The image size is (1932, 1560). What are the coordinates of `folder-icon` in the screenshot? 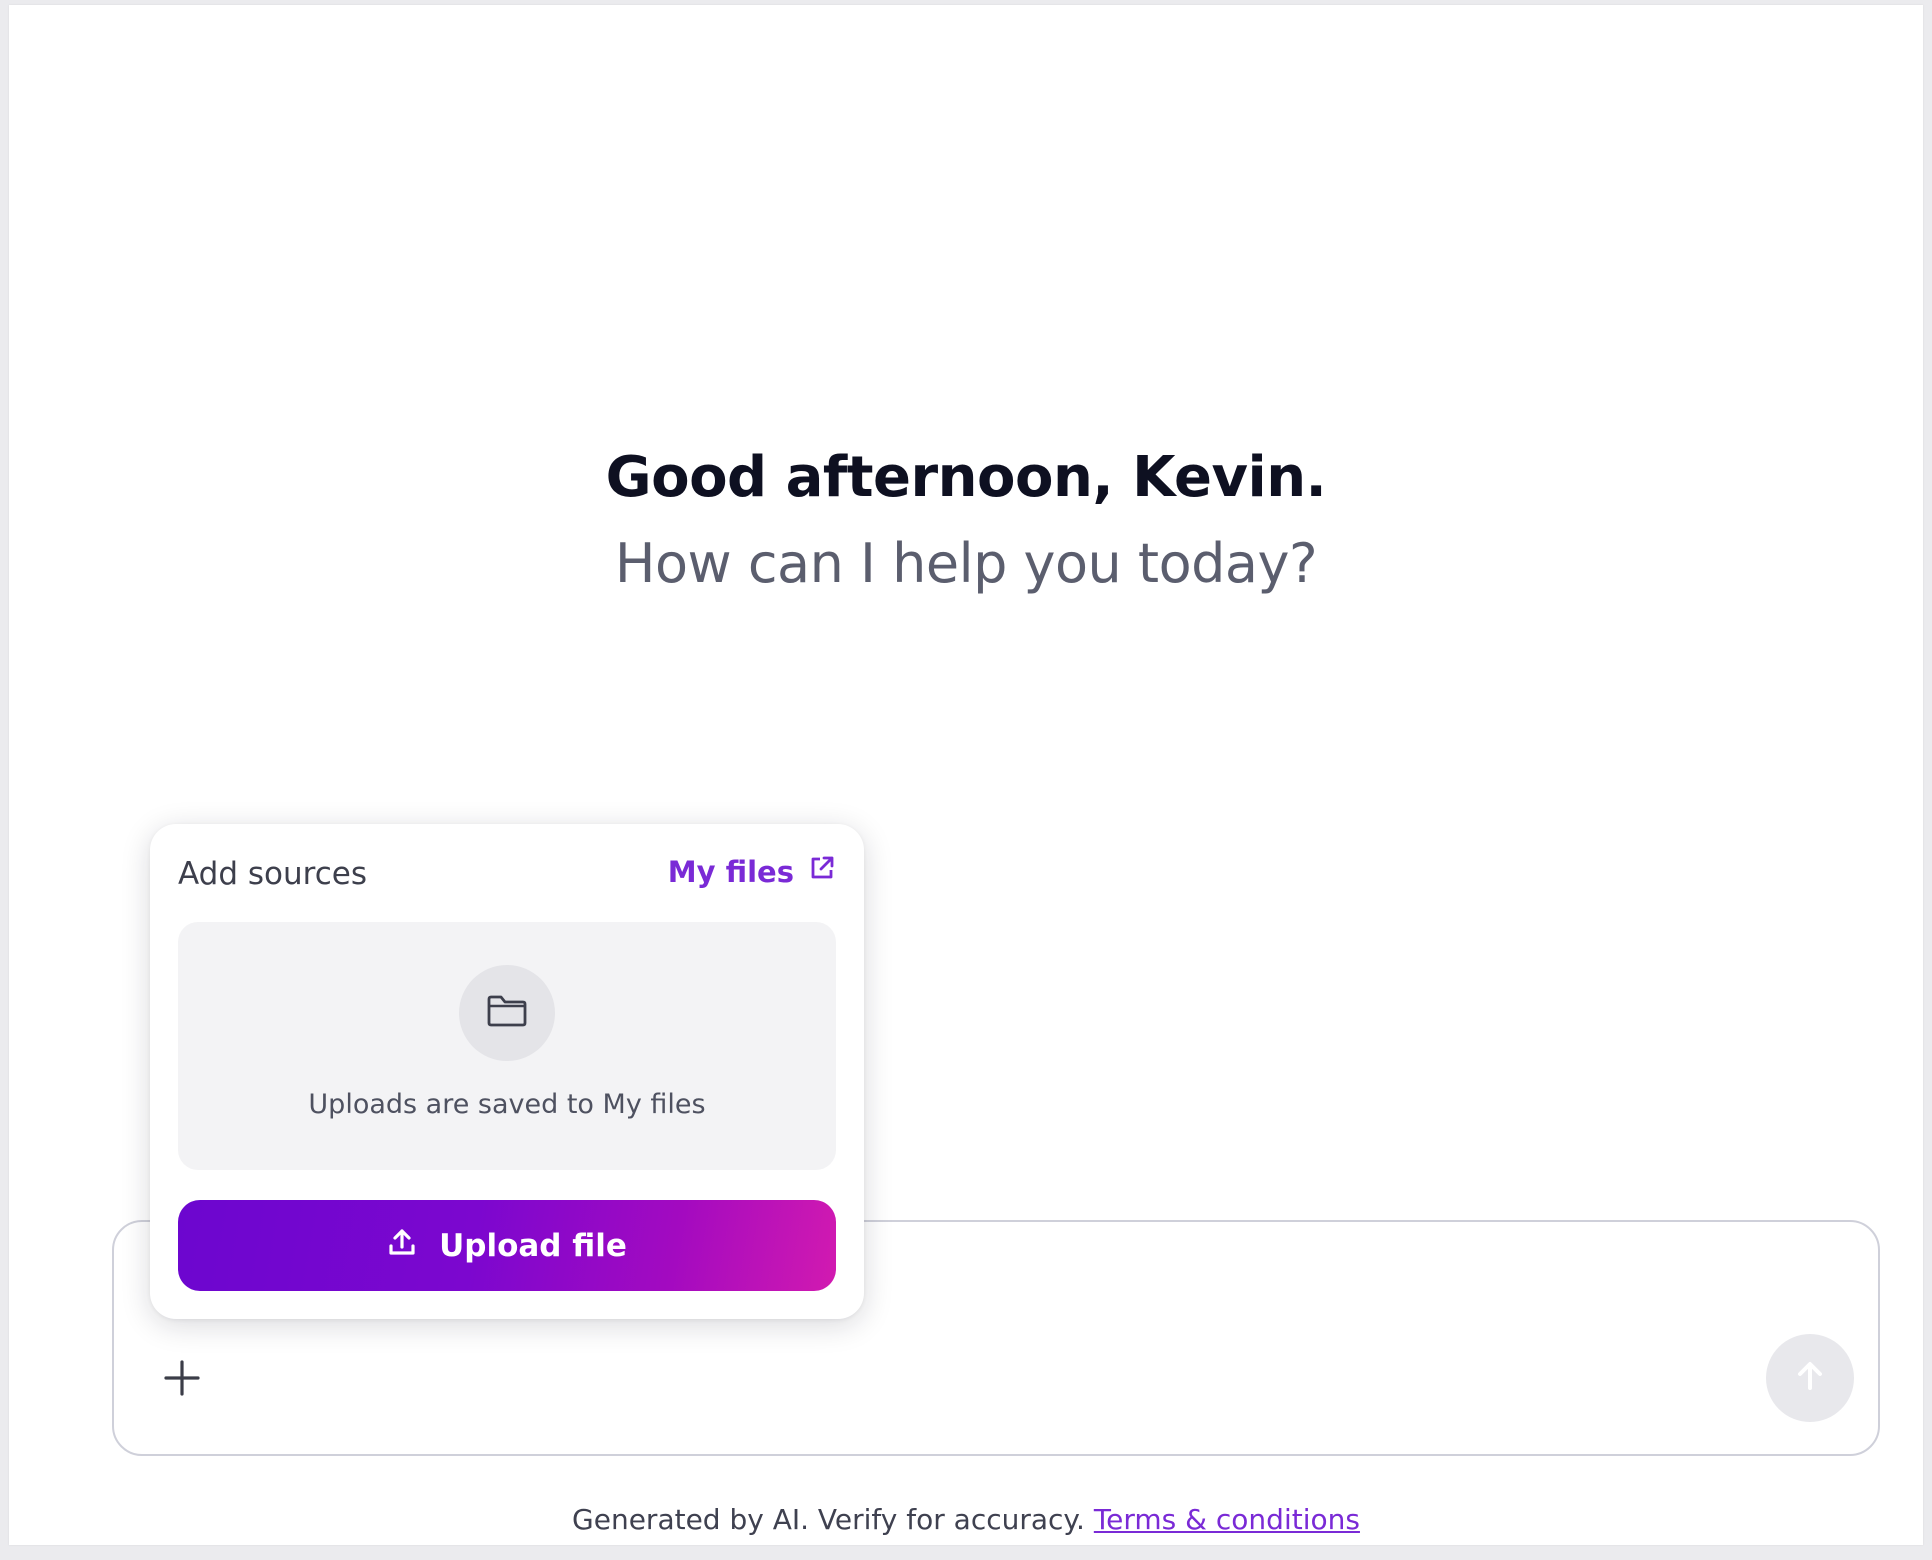 It's located at (507, 1013).